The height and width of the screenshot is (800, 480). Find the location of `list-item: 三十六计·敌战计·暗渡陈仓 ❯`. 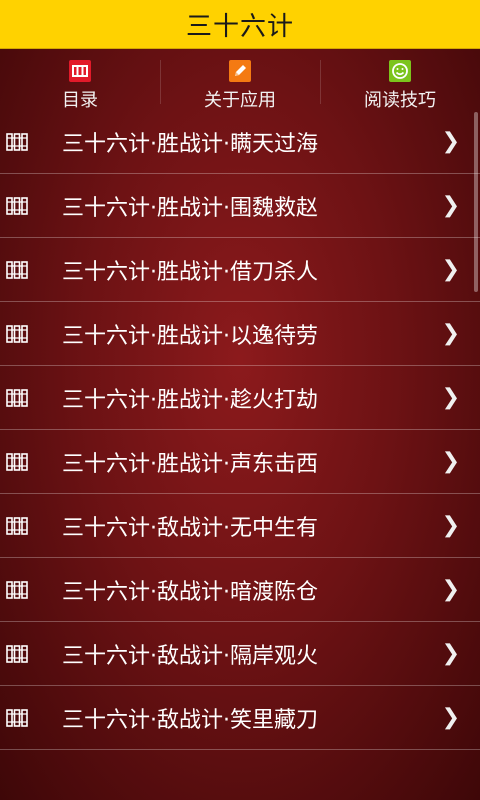

list-item: 三十六计·敌战计·暗渡陈仓 ❯ is located at coordinates (240, 590).